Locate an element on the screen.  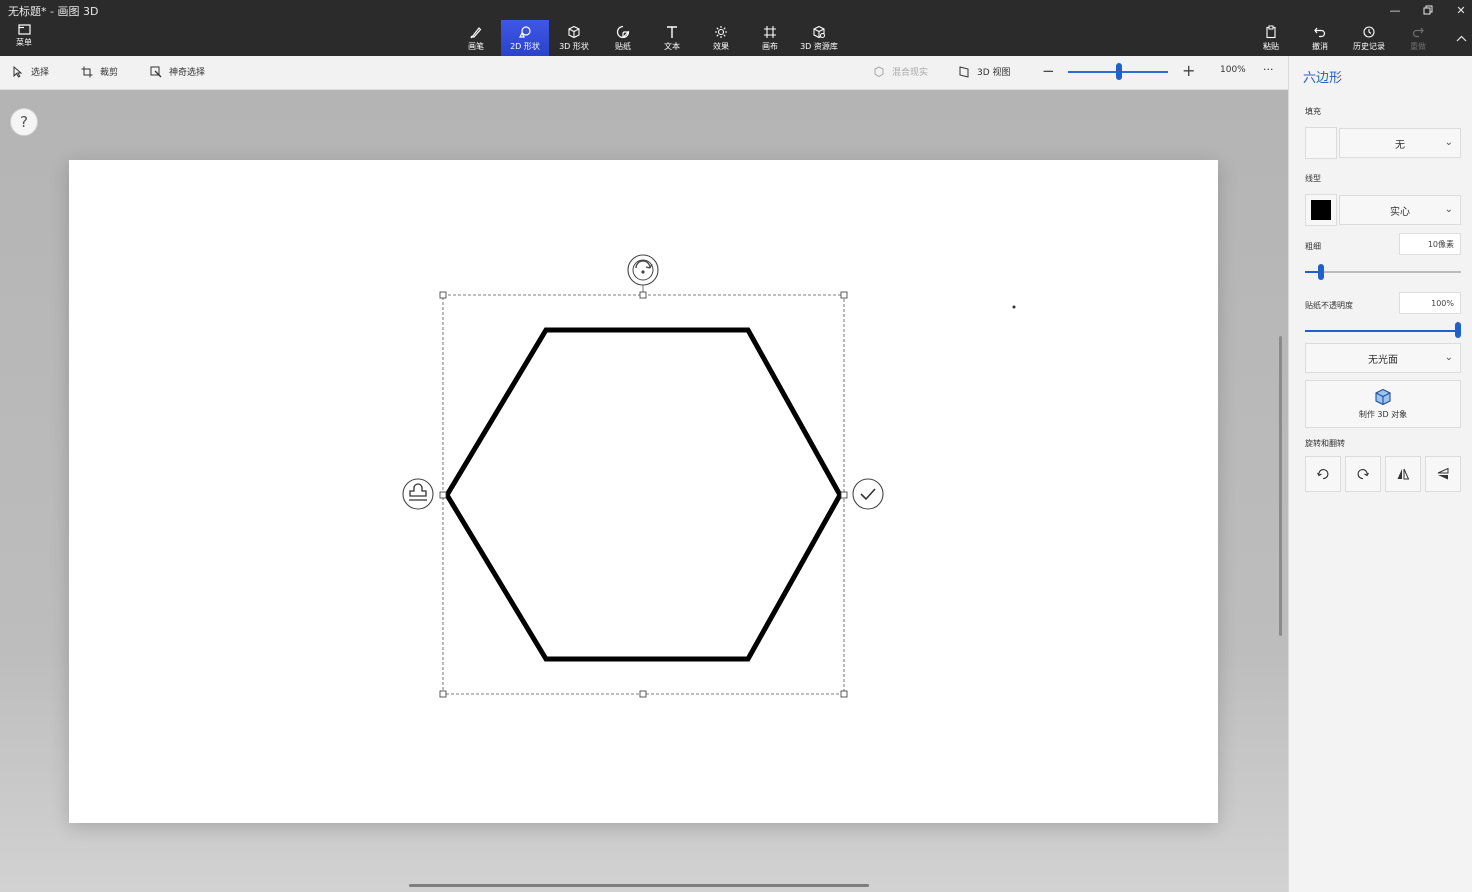
tab-3d-library: 3D 资源库 is located at coordinates (819, 38).